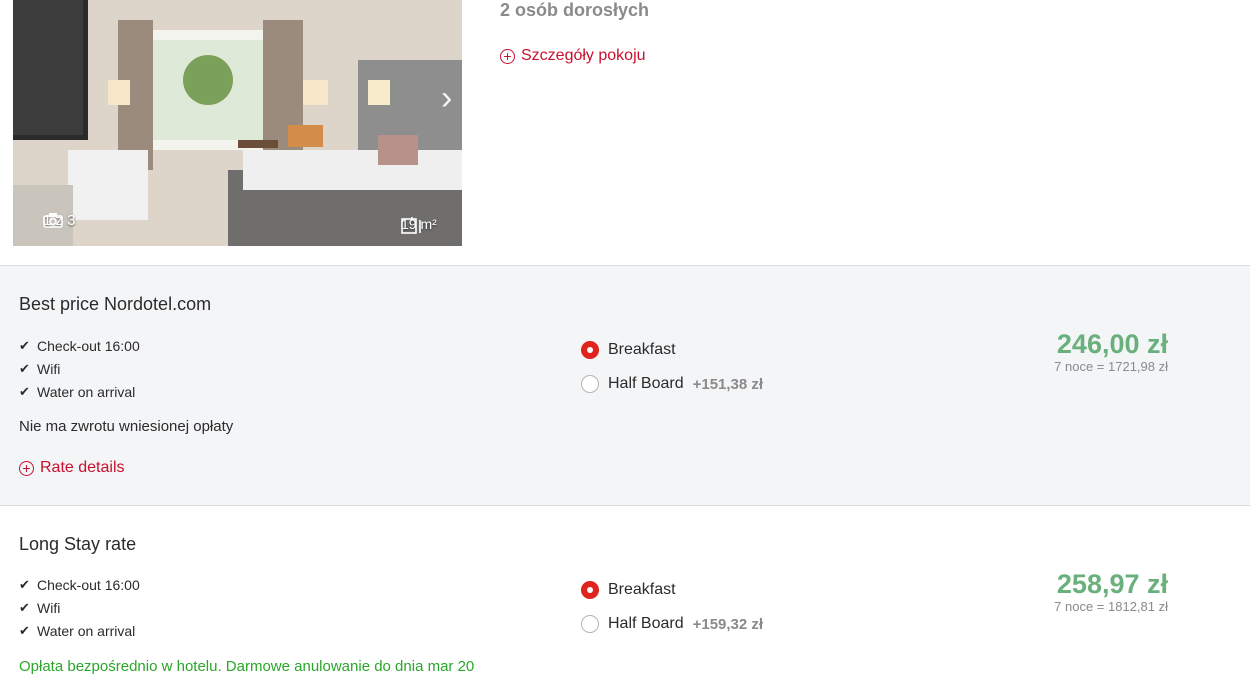 The height and width of the screenshot is (676, 1250). Describe the element at coordinates (1111, 366) in the screenshot. I see `total-price: 7 noce = 1721,98 zł` at that location.